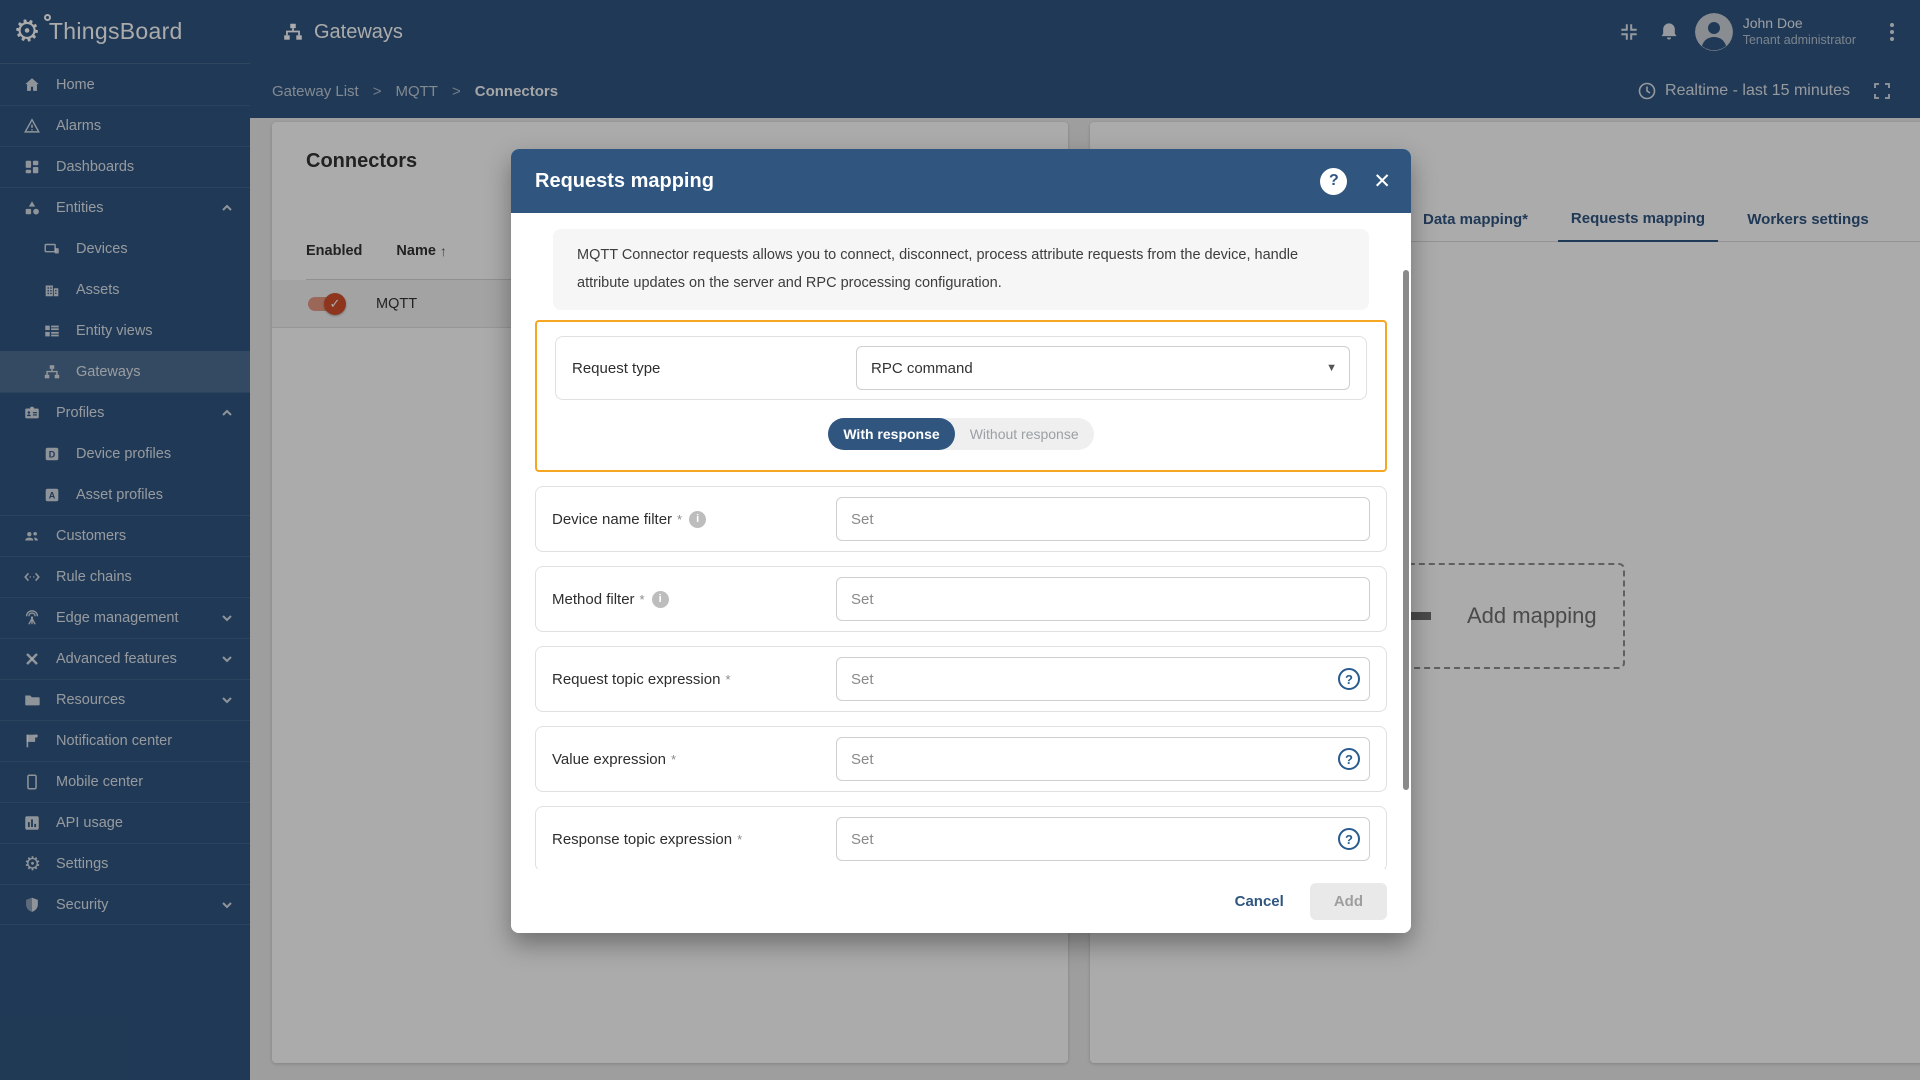  What do you see at coordinates (1103, 759) in the screenshot?
I see `value-expression-input` at bounding box center [1103, 759].